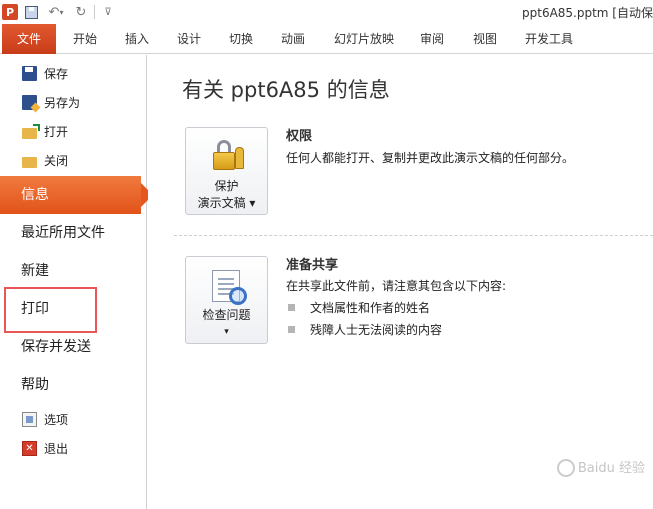 Image resolution: width=653 pixels, height=509 pixels. What do you see at coordinates (73, 448) in the screenshot?
I see `nav-exit: ✕ 退出` at bounding box center [73, 448].